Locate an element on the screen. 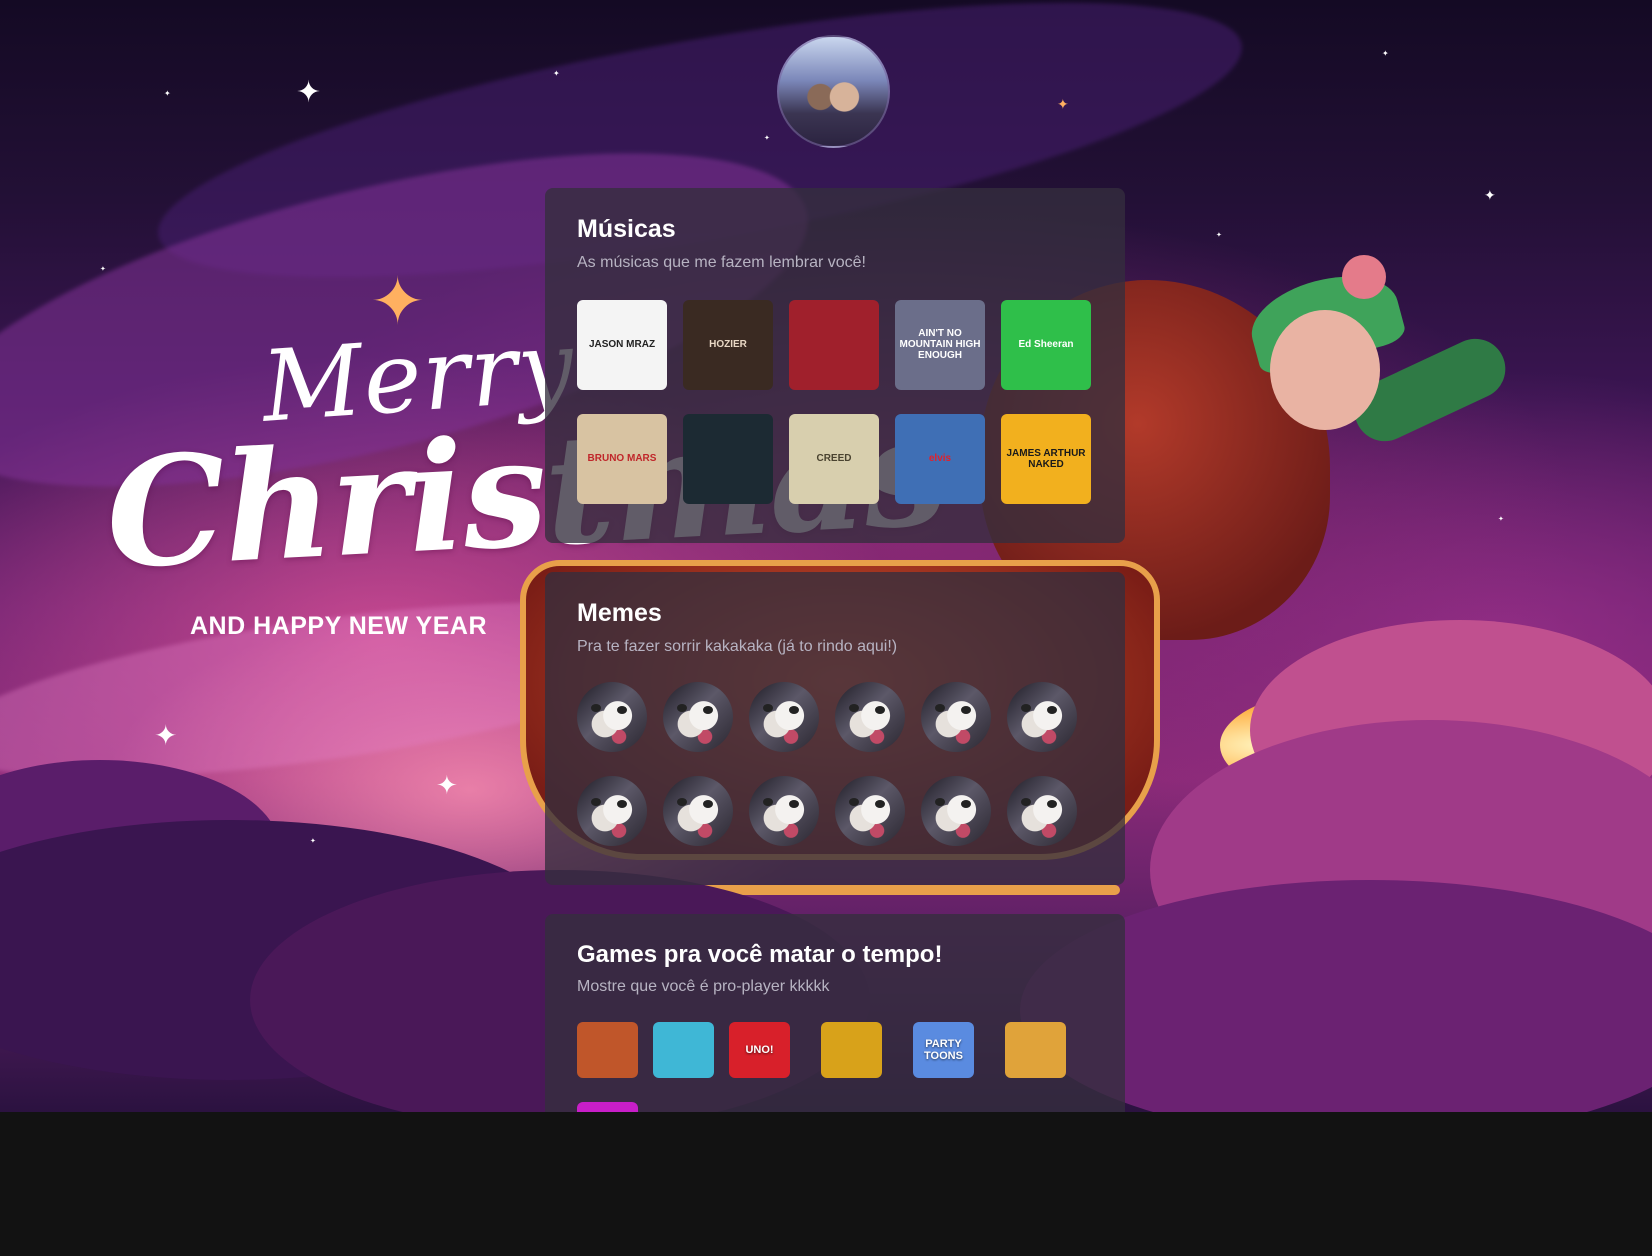  album-label: JASON MRAZ is located at coordinates (622, 344).